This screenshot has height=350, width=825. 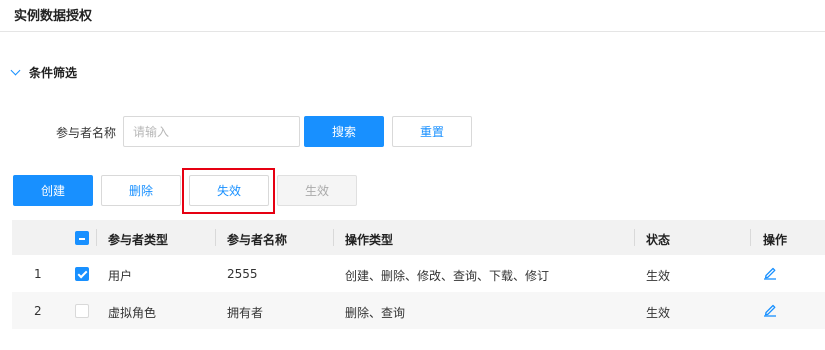 I want to click on row-index: 2, so click(x=38, y=311).